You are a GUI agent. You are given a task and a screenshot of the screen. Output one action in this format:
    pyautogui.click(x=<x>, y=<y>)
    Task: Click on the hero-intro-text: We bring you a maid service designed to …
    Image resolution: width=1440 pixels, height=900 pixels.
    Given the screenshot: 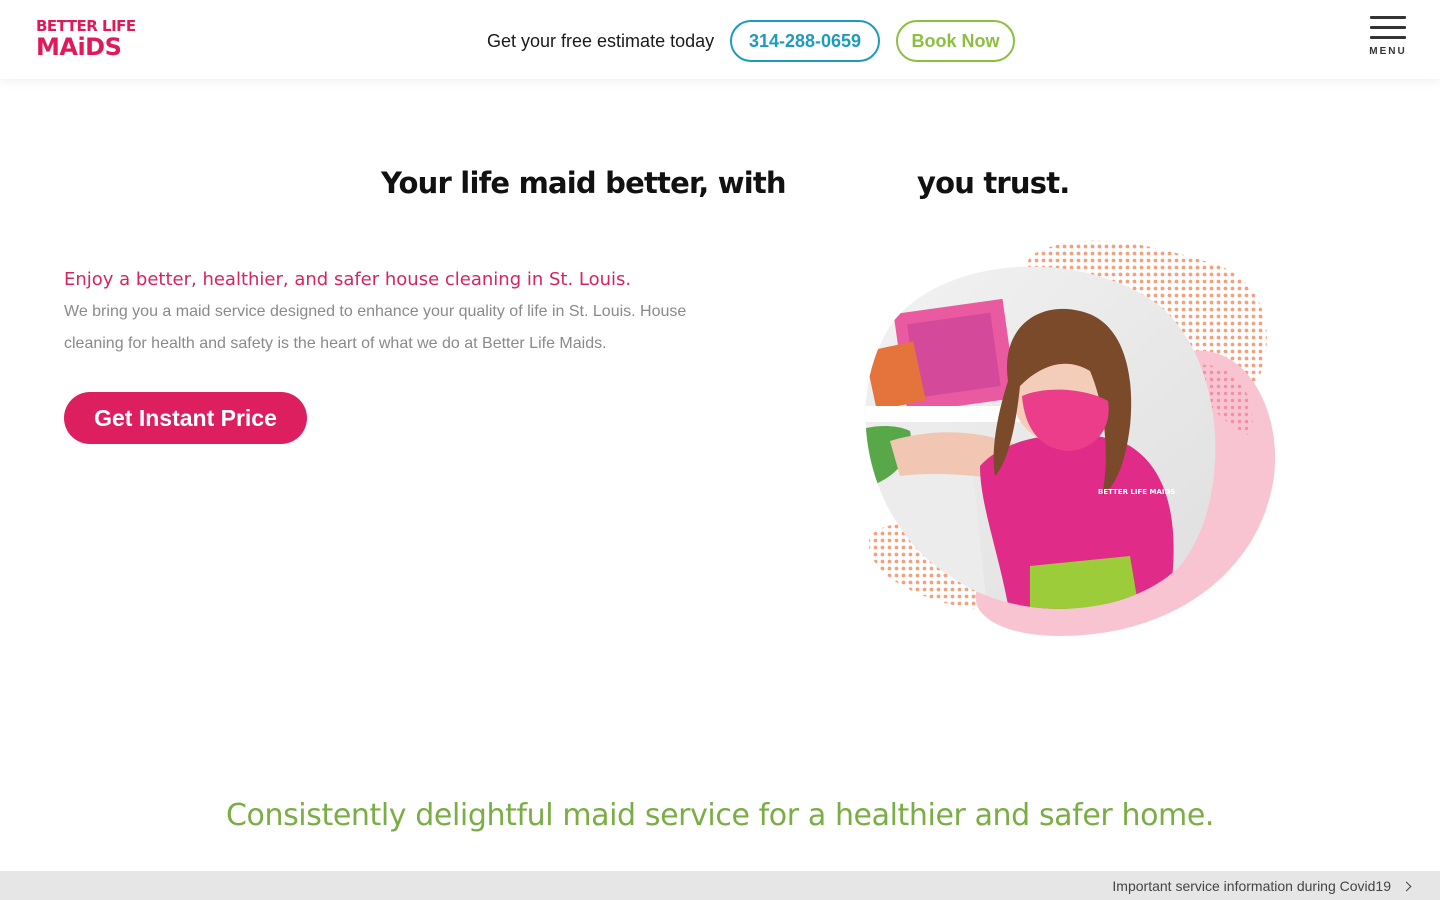 What is the action you would take?
    pyautogui.click(x=375, y=327)
    